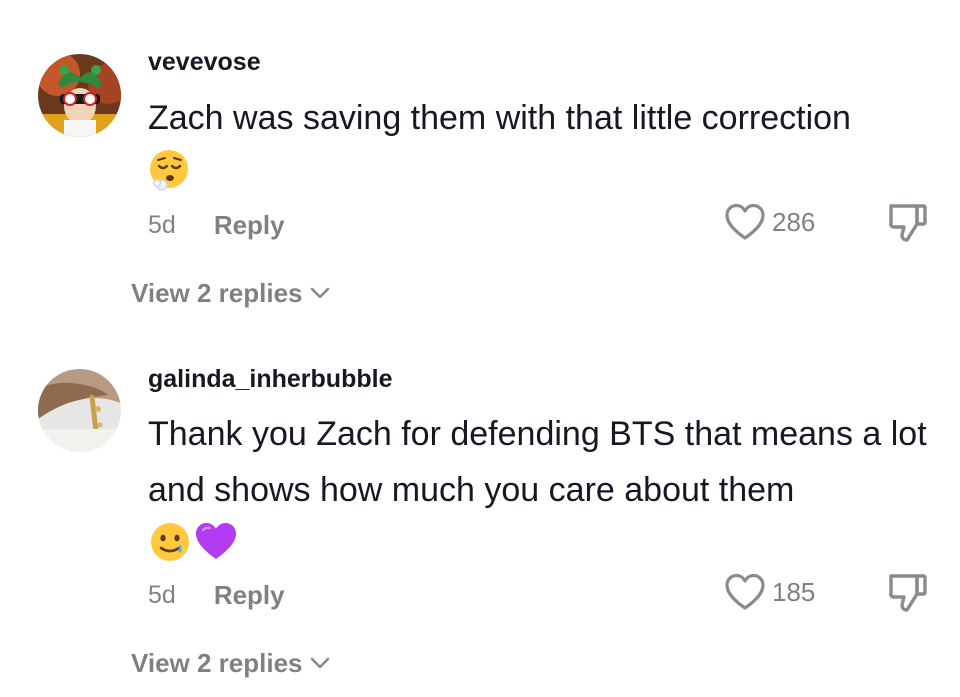 This screenshot has height=697, width=960. Describe the element at coordinates (204, 62) in the screenshot. I see `username: vevevose` at that location.